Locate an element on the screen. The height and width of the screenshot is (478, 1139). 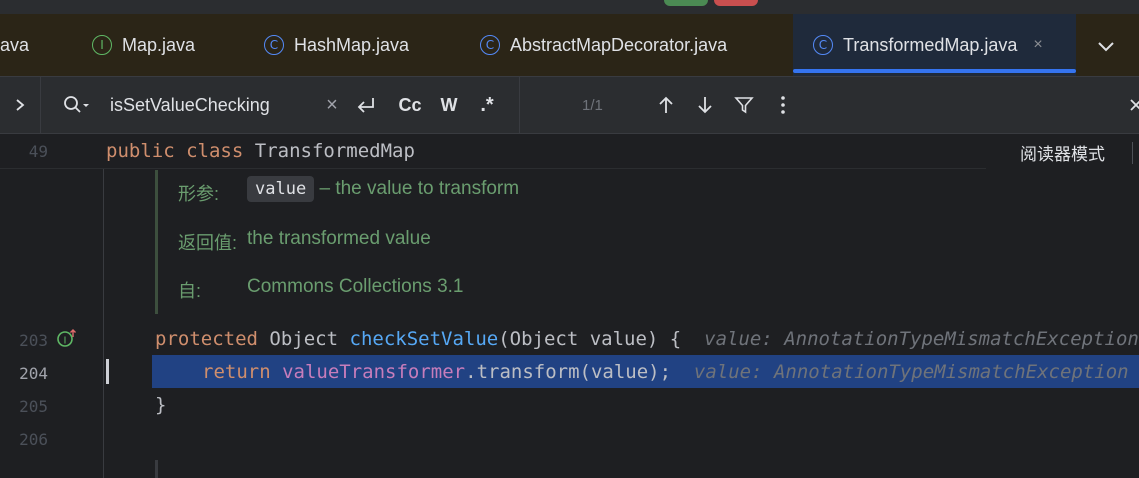
tab-abstractmapdecorator-java: C AbstractMapDecorator.java is located at coordinates (603, 45).